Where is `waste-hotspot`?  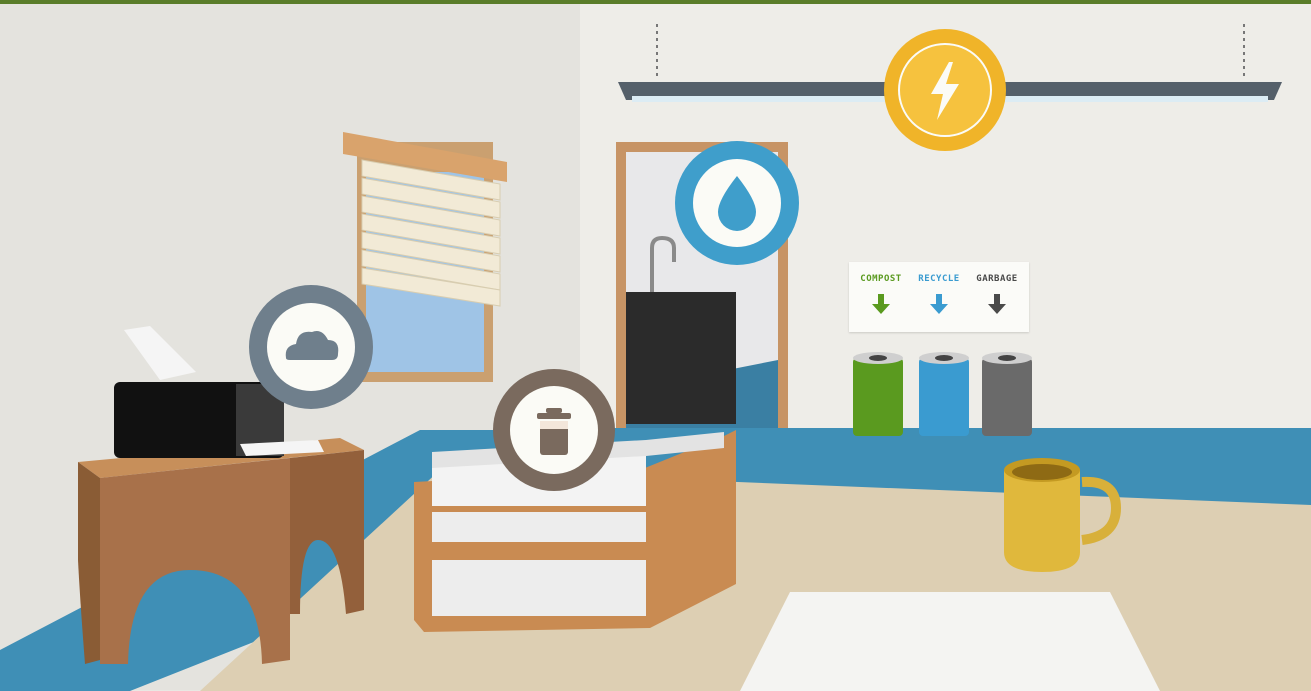
waste-hotspot is located at coordinates (554, 430).